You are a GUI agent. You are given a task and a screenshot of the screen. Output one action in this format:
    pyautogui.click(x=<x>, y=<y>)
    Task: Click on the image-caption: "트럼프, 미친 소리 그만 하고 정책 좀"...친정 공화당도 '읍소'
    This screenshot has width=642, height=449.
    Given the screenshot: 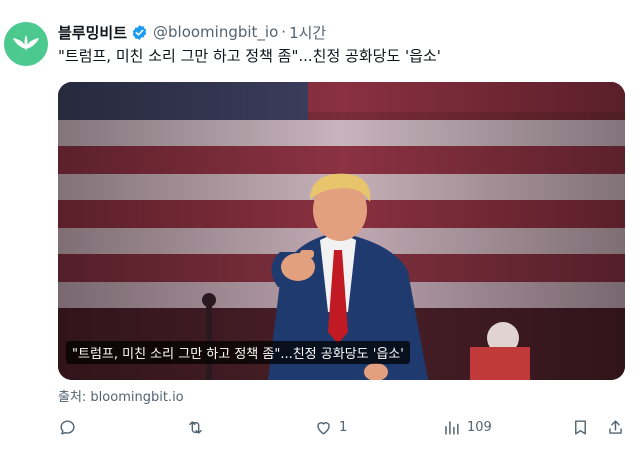 What is the action you would take?
    pyautogui.click(x=238, y=352)
    